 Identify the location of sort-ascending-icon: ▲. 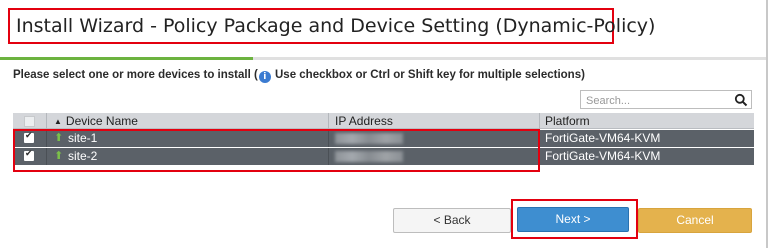
(58, 121).